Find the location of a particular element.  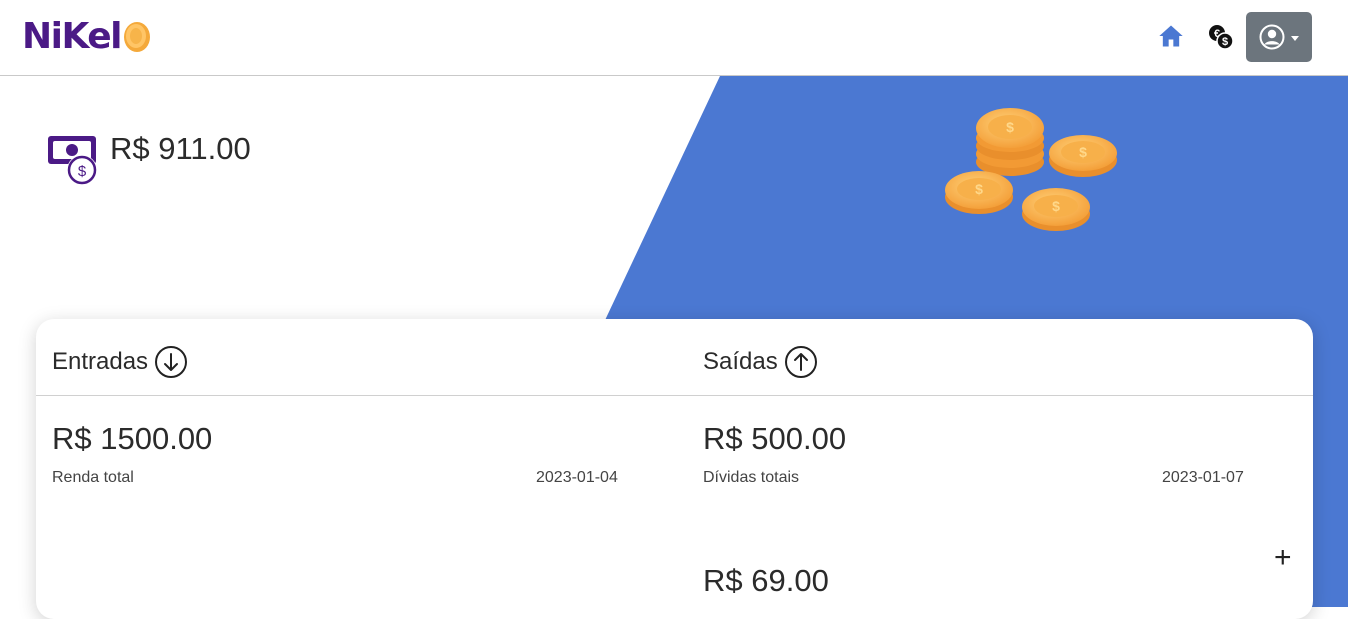

saida-amount: R$ 69.00 is located at coordinates (766, 580).